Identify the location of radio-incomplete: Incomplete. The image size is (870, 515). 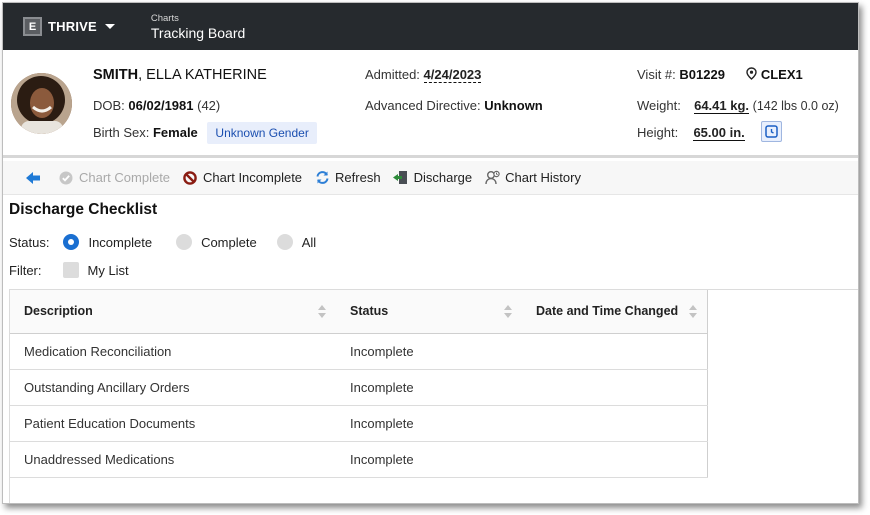
(107, 242).